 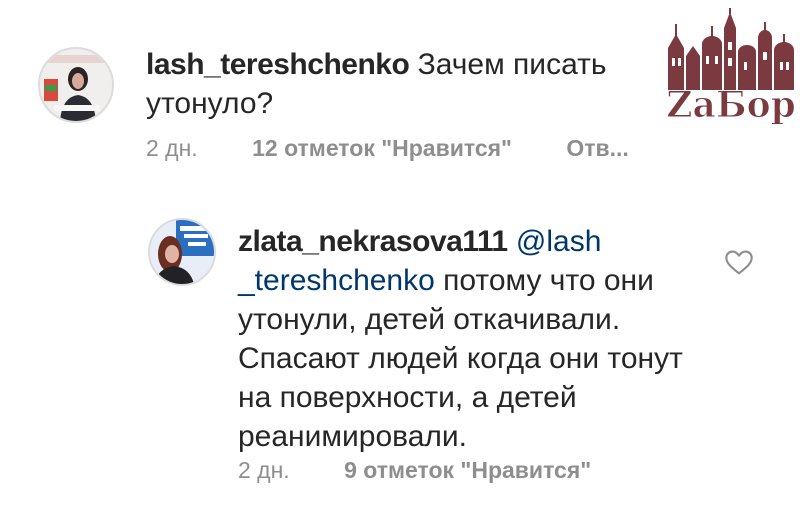 I want to click on comment-likes-button: 9 отметок "Нравится", so click(x=467, y=470).